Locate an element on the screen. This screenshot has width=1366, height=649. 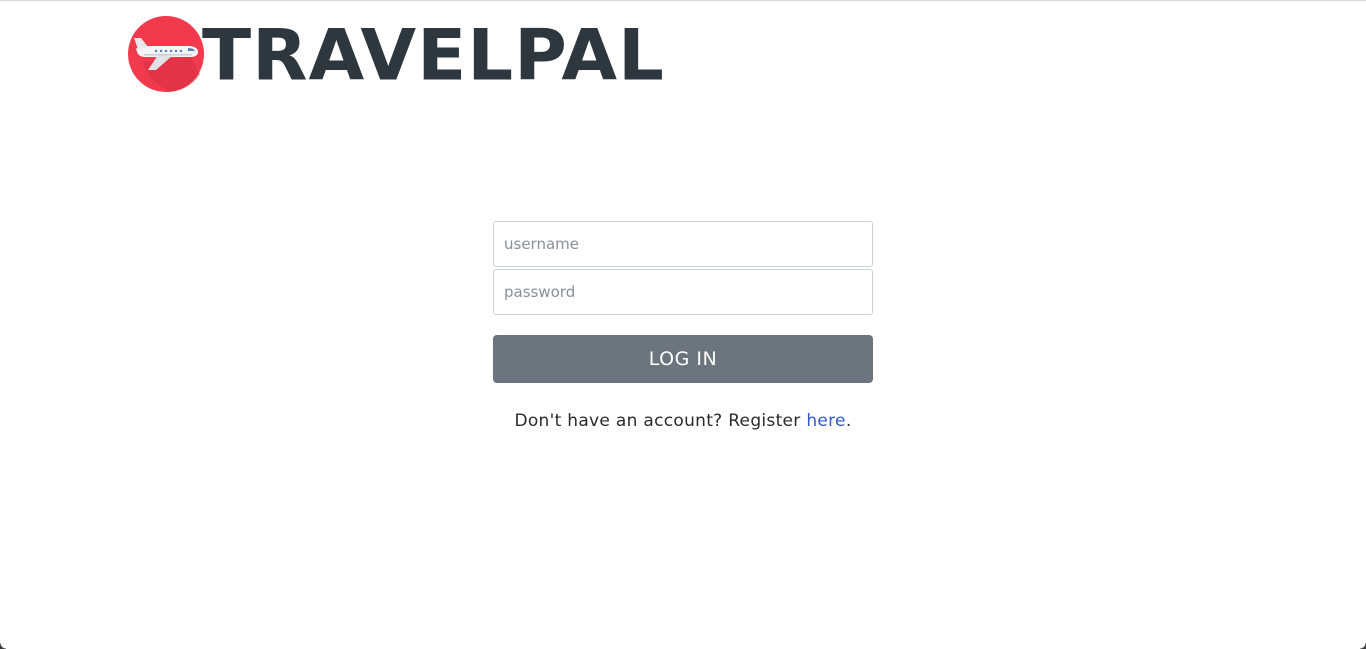
register-prompt-suffix: . is located at coordinates (848, 421).